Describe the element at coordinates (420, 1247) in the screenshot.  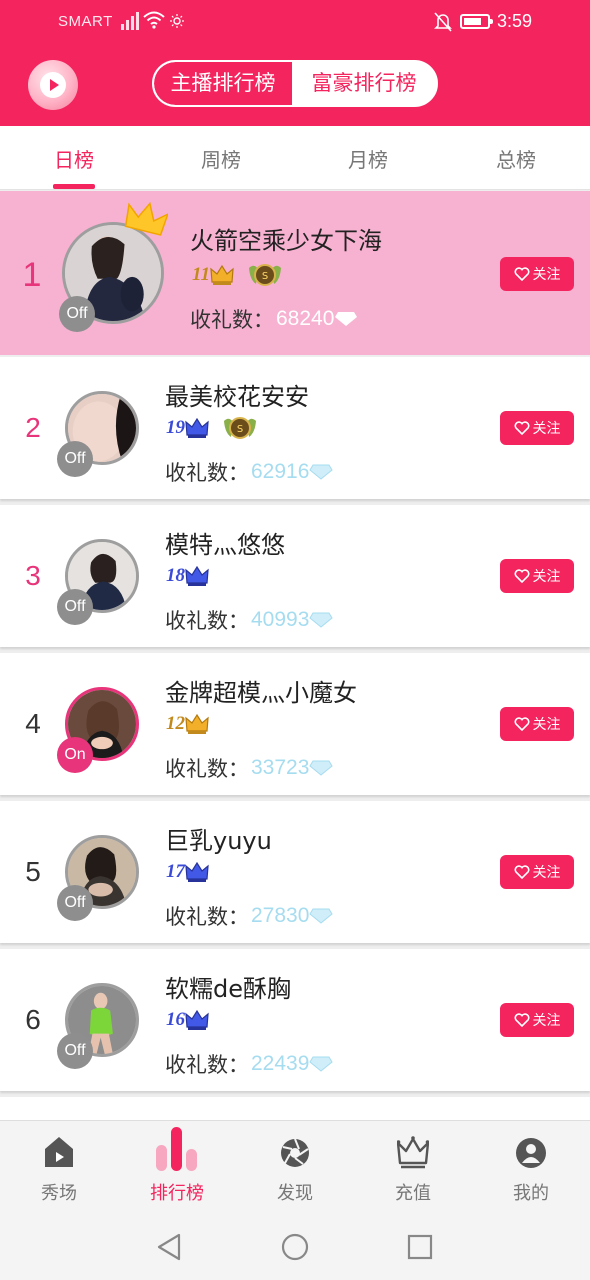
I see `recents-icon` at that location.